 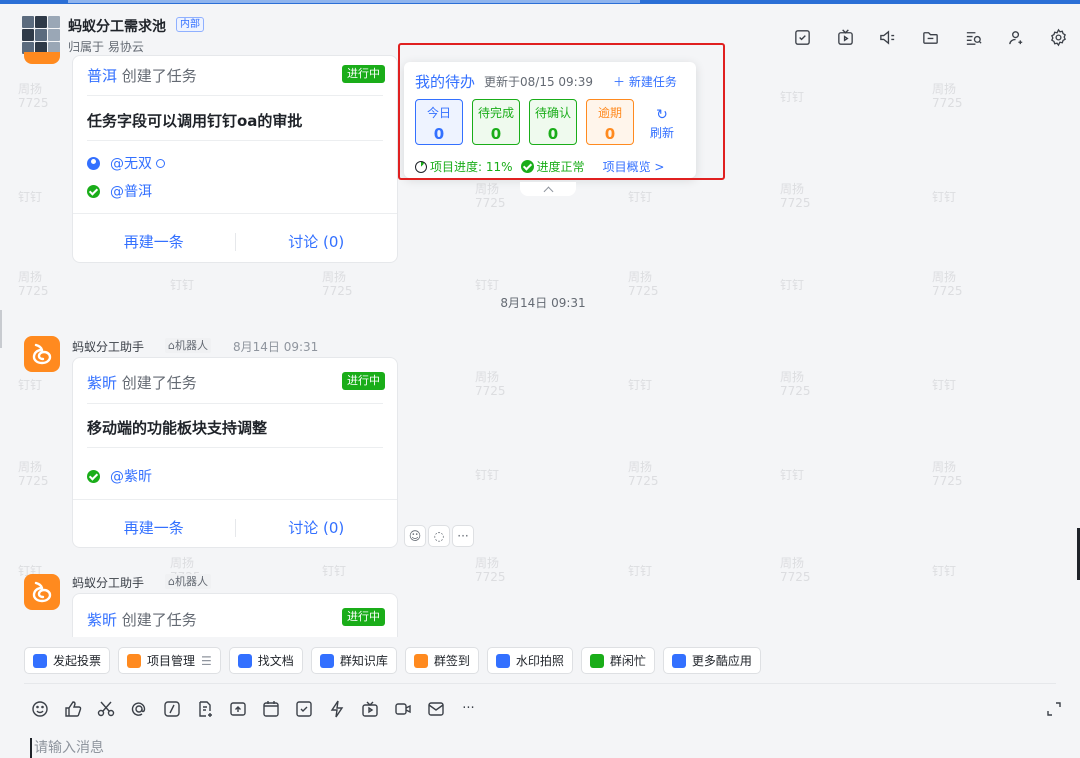 I want to click on app-button-3: 群知识库, so click(x=353, y=660).